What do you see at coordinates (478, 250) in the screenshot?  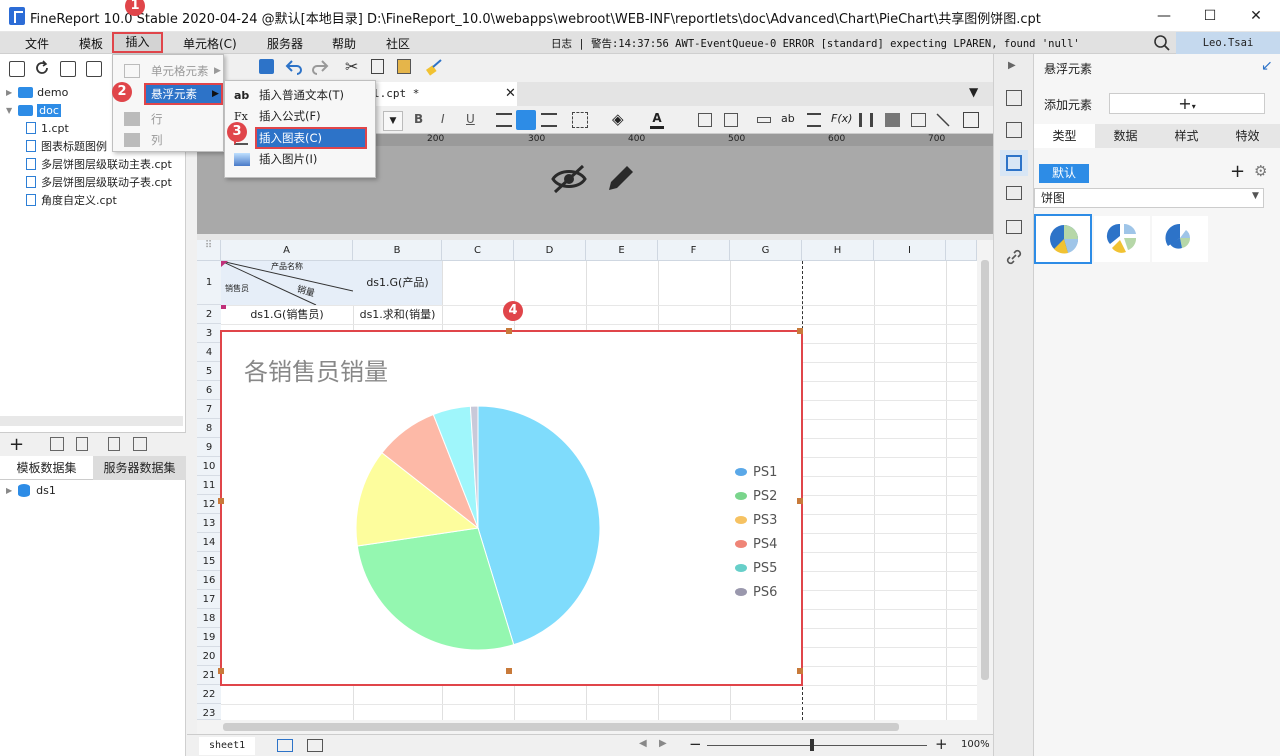 I see `column-header: C` at bounding box center [478, 250].